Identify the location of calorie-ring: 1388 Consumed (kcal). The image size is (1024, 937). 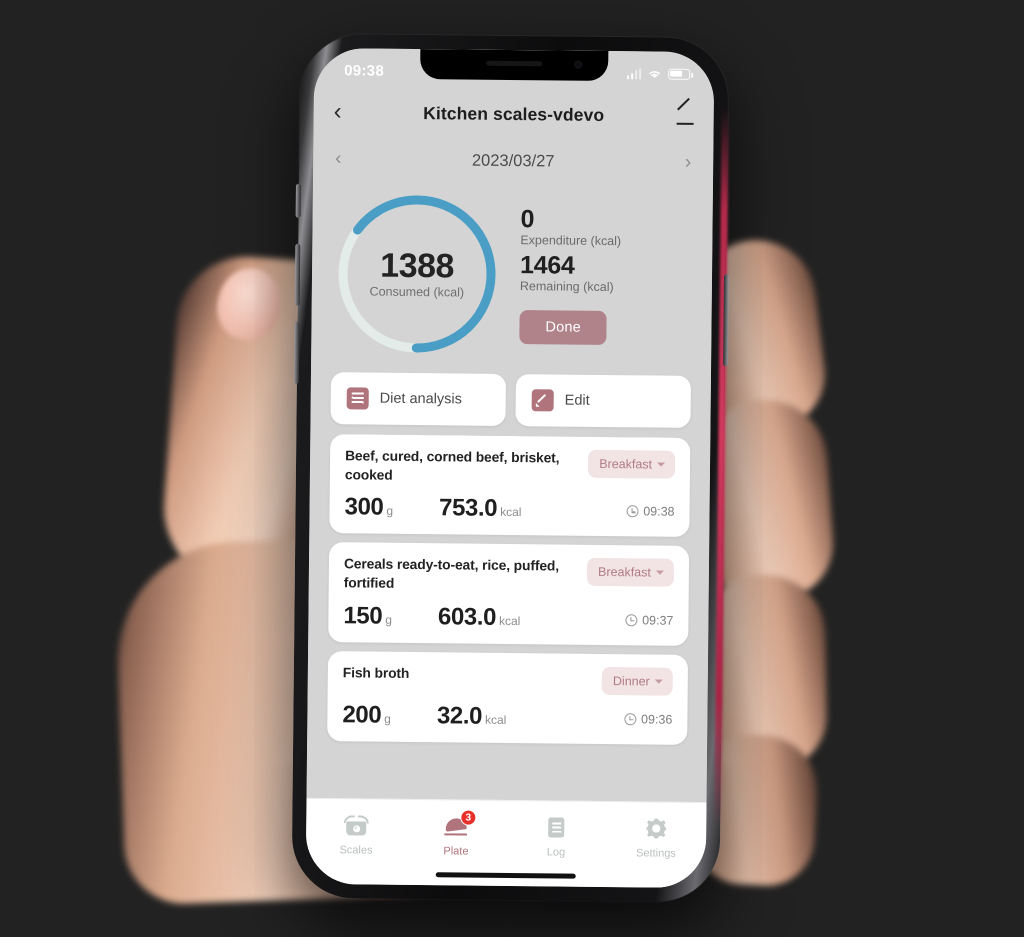
(417, 274).